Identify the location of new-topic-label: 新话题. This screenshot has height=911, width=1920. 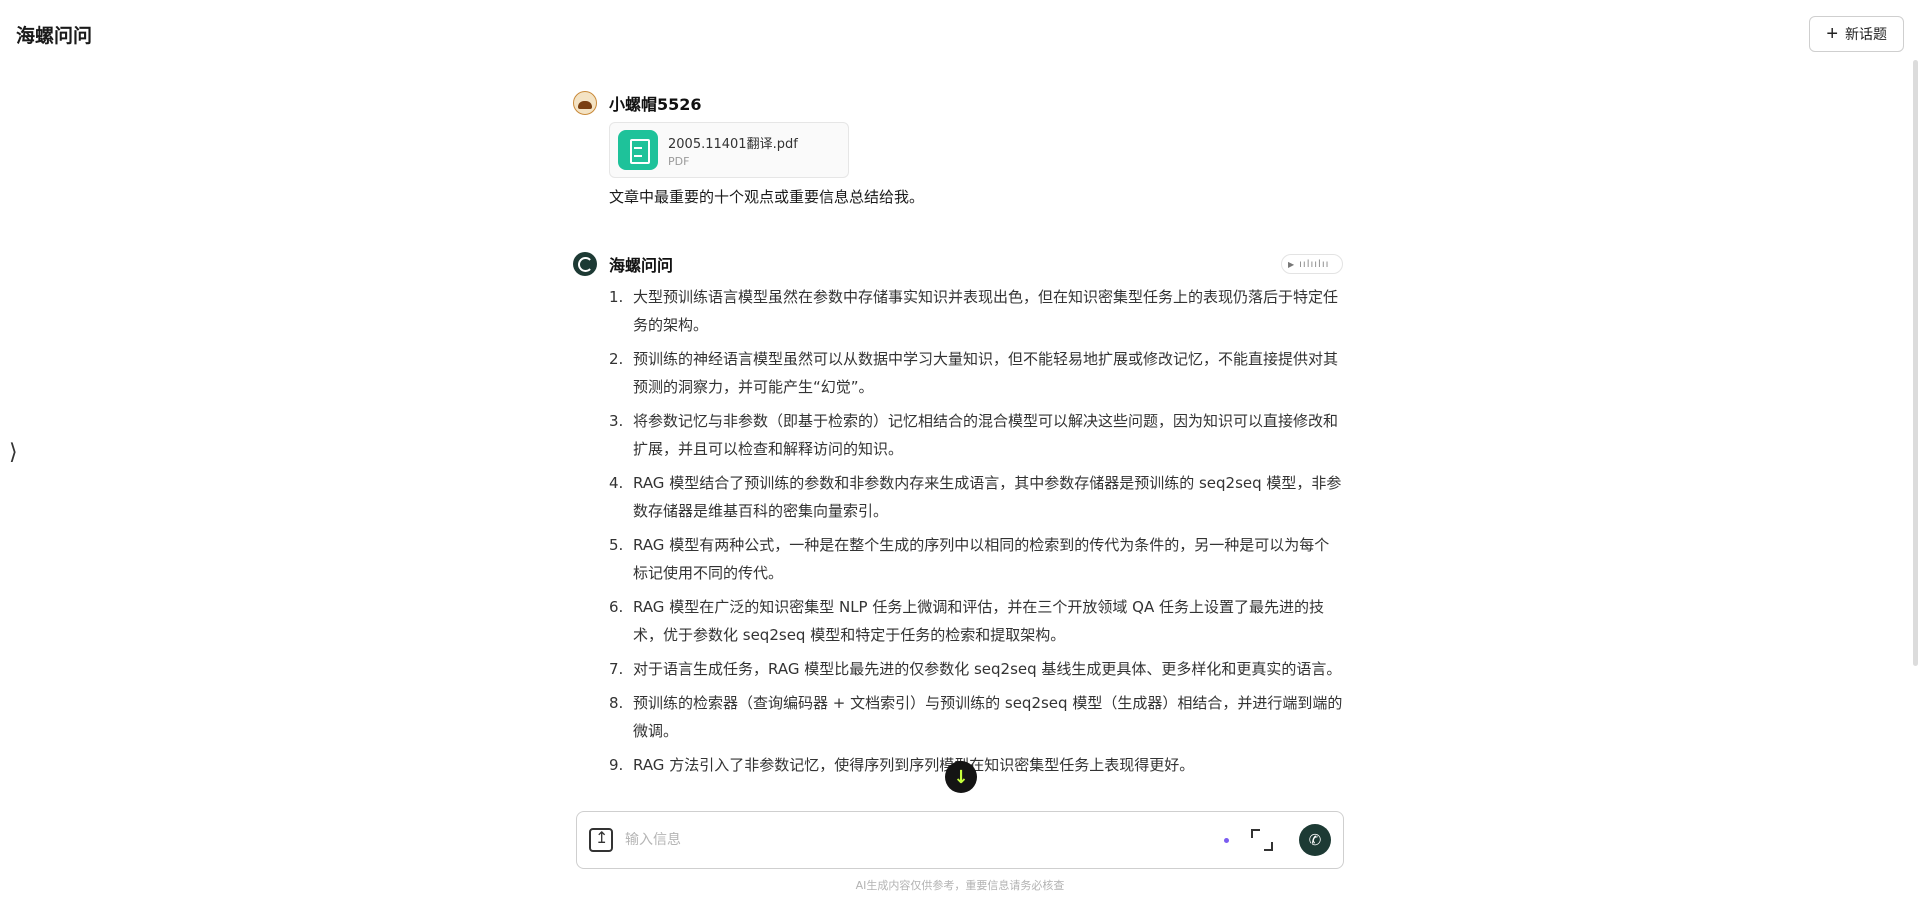
(1866, 34).